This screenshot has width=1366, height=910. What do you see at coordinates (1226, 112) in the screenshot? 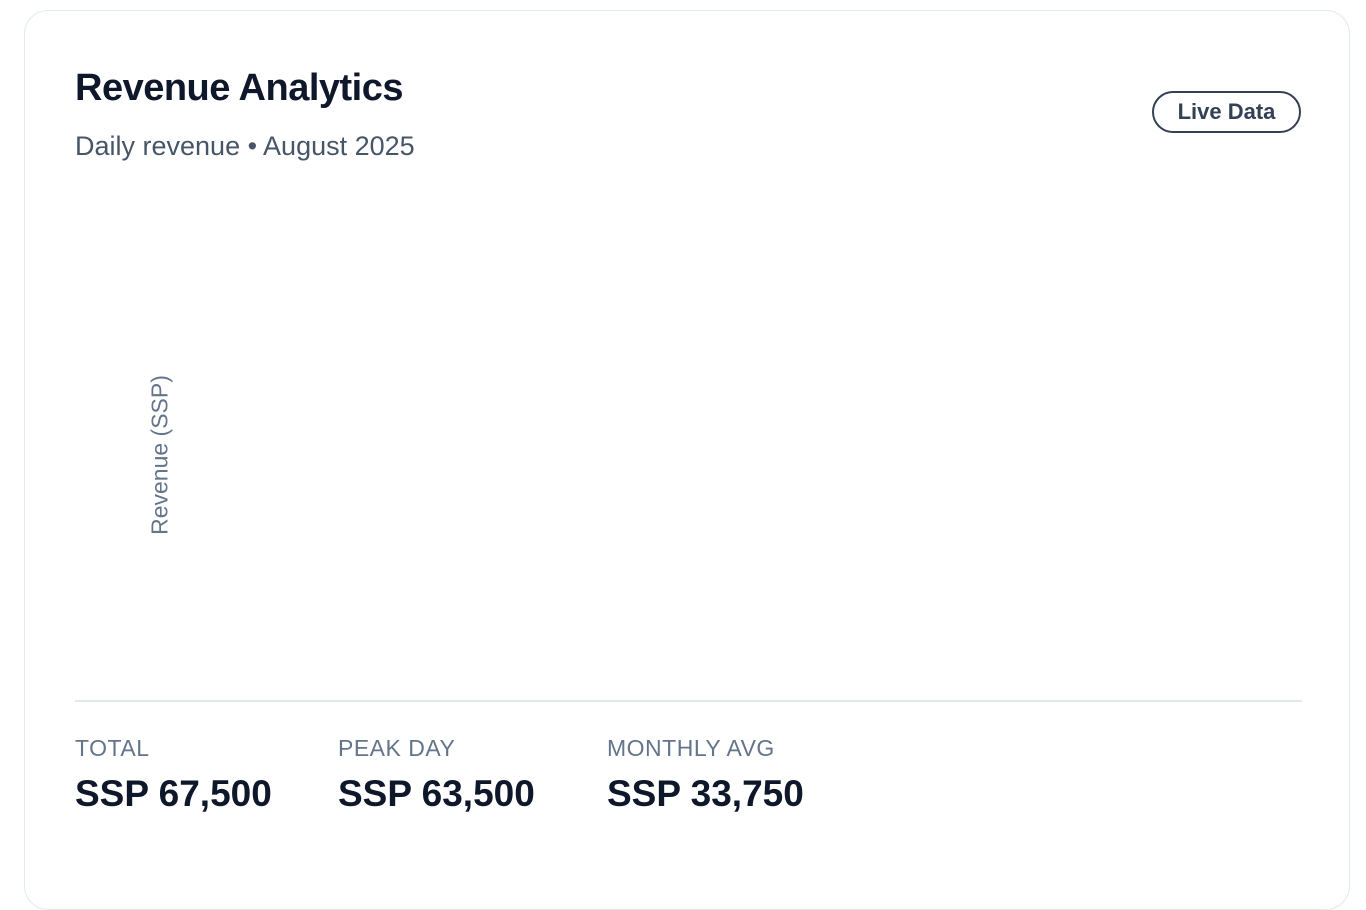
I see `live-data-badge: Live Data` at bounding box center [1226, 112].